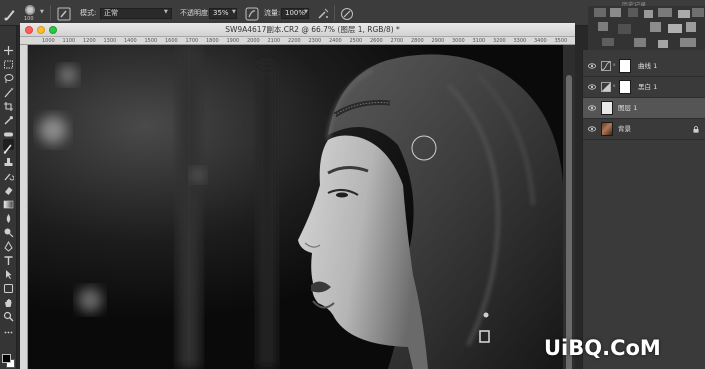 Image resolution: width=705 pixels, height=369 pixels. What do you see at coordinates (8, 159) in the screenshot?
I see `clone-stamp-icon` at bounding box center [8, 159].